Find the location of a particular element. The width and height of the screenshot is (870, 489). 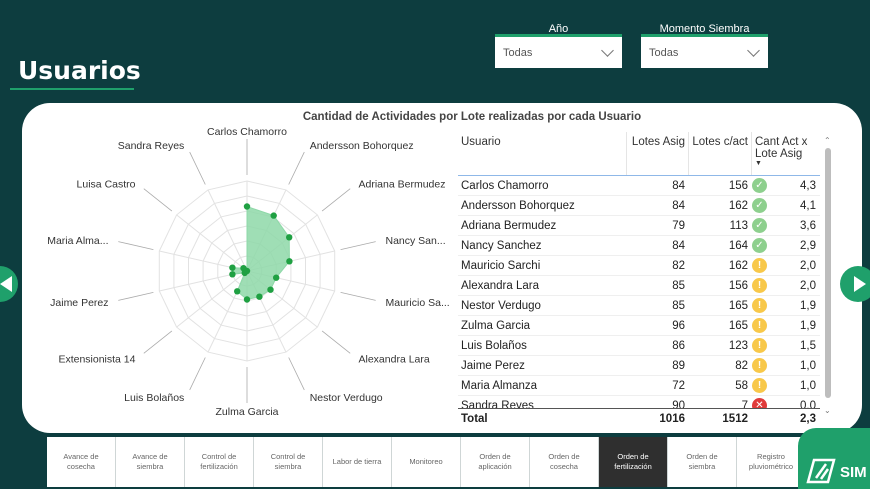

header-lotes-cact: Lotes c/act is located at coordinates (719, 153).